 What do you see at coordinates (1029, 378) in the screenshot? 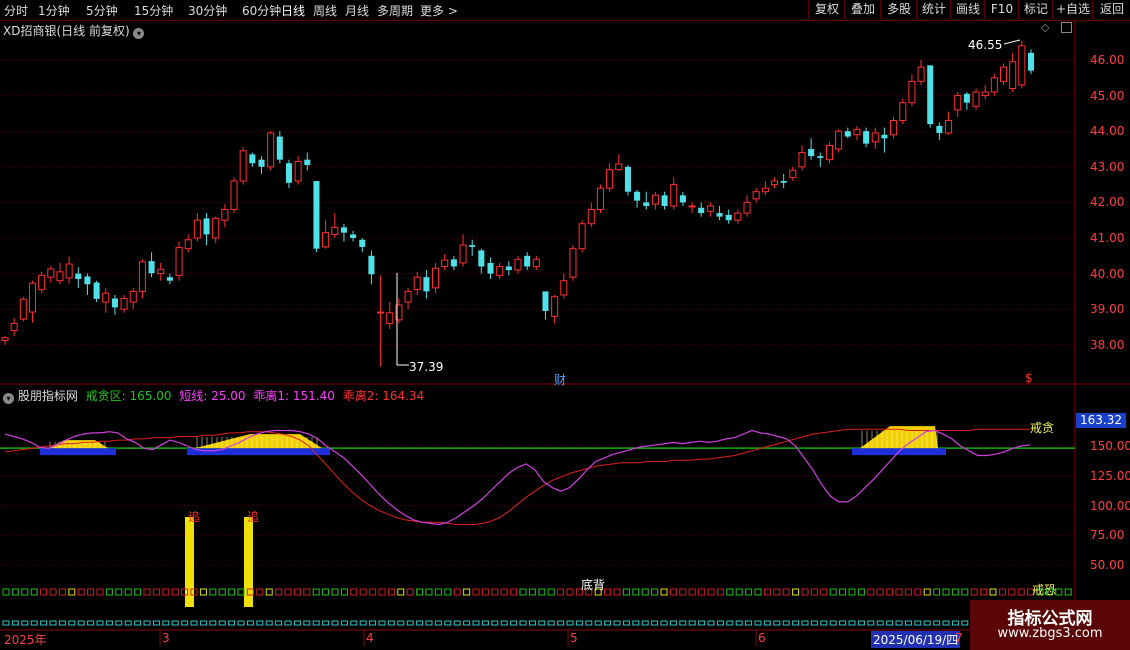
I see `dividend-event-marker: $` at bounding box center [1029, 378].